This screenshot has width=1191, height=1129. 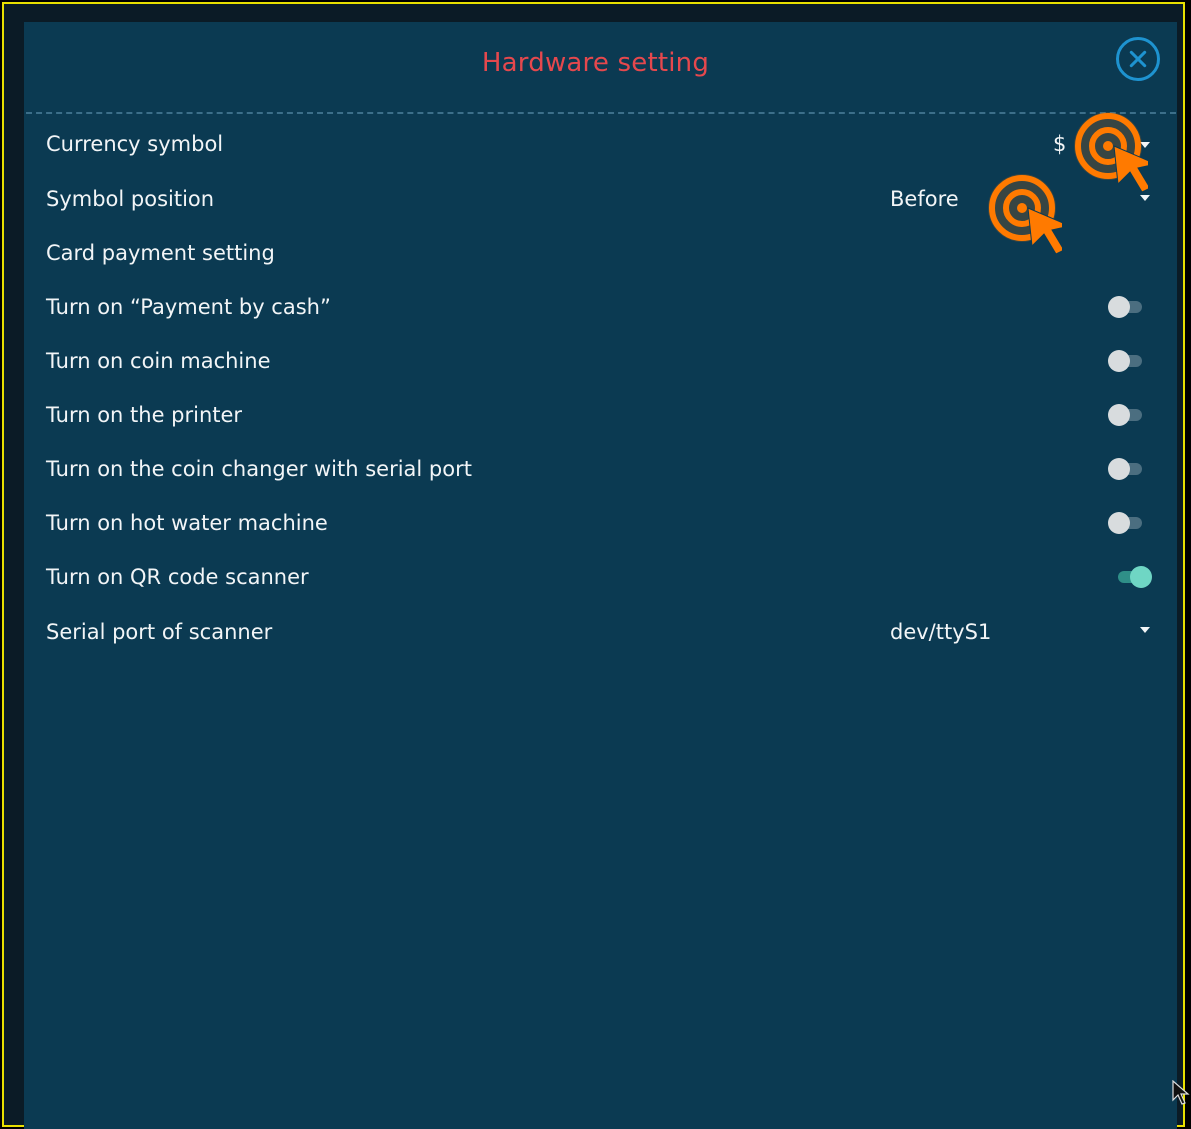 What do you see at coordinates (924, 199) in the screenshot?
I see `symbol-position-dropdown: Before` at bounding box center [924, 199].